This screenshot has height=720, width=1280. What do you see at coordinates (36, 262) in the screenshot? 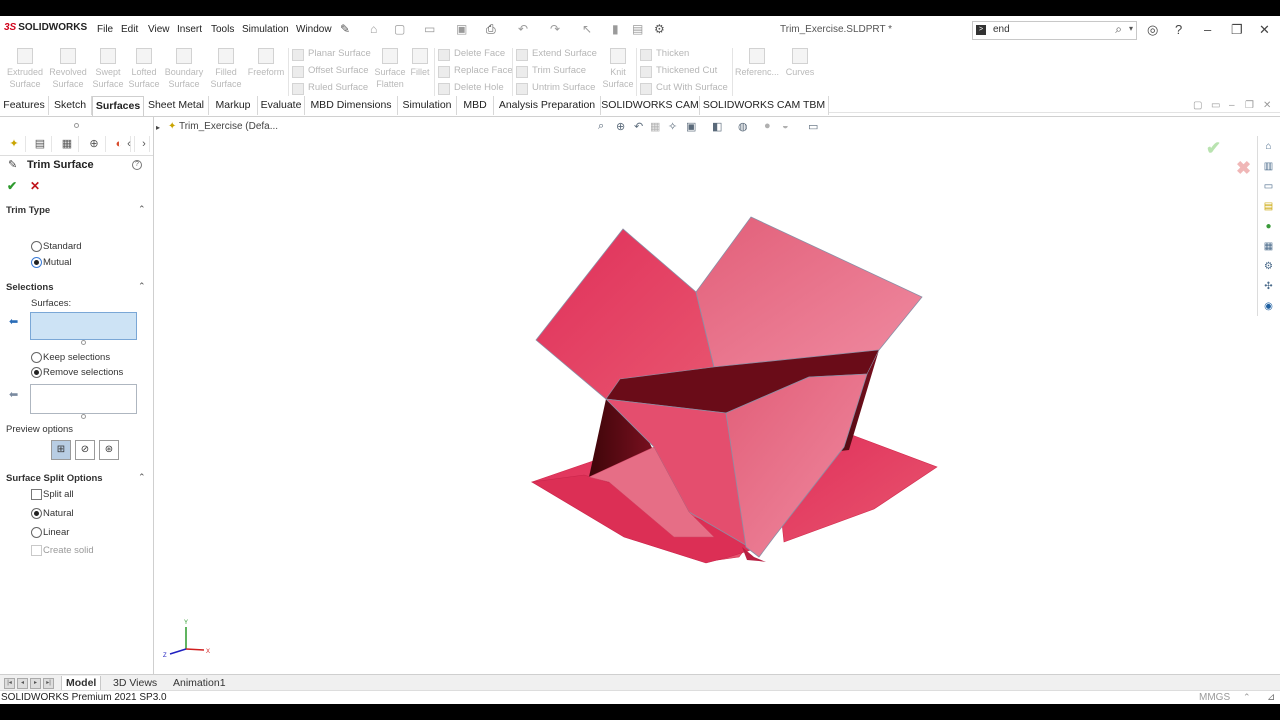
I see `mutual-radio` at bounding box center [36, 262].